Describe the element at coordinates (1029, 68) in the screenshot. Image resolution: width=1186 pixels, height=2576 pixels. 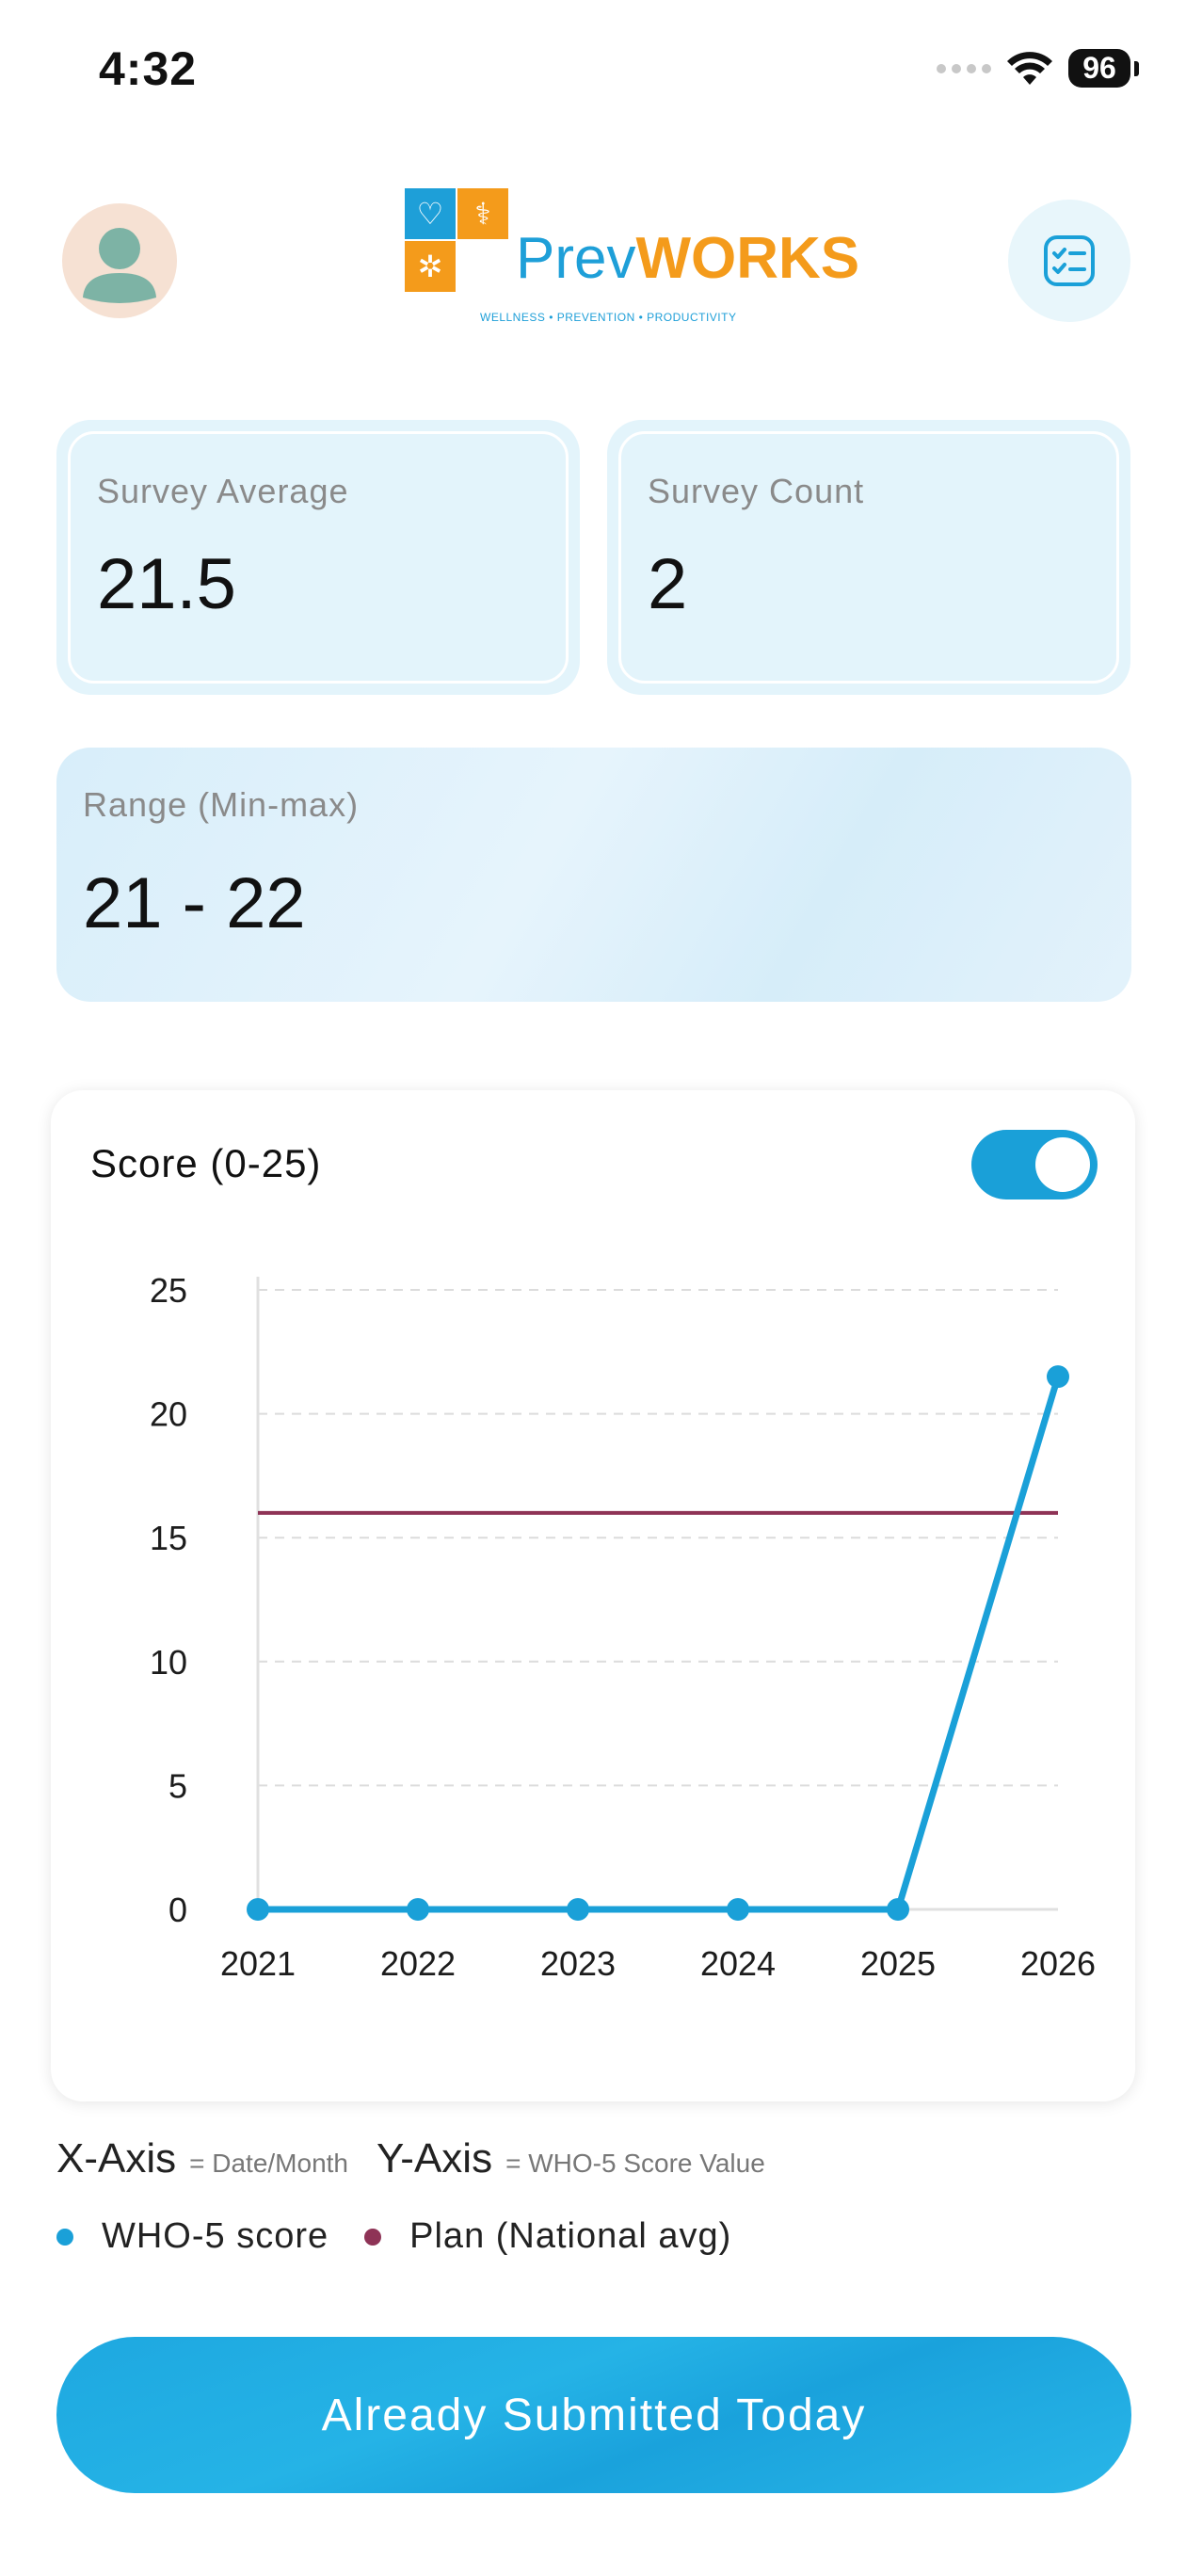
I see `wifi-icon` at that location.